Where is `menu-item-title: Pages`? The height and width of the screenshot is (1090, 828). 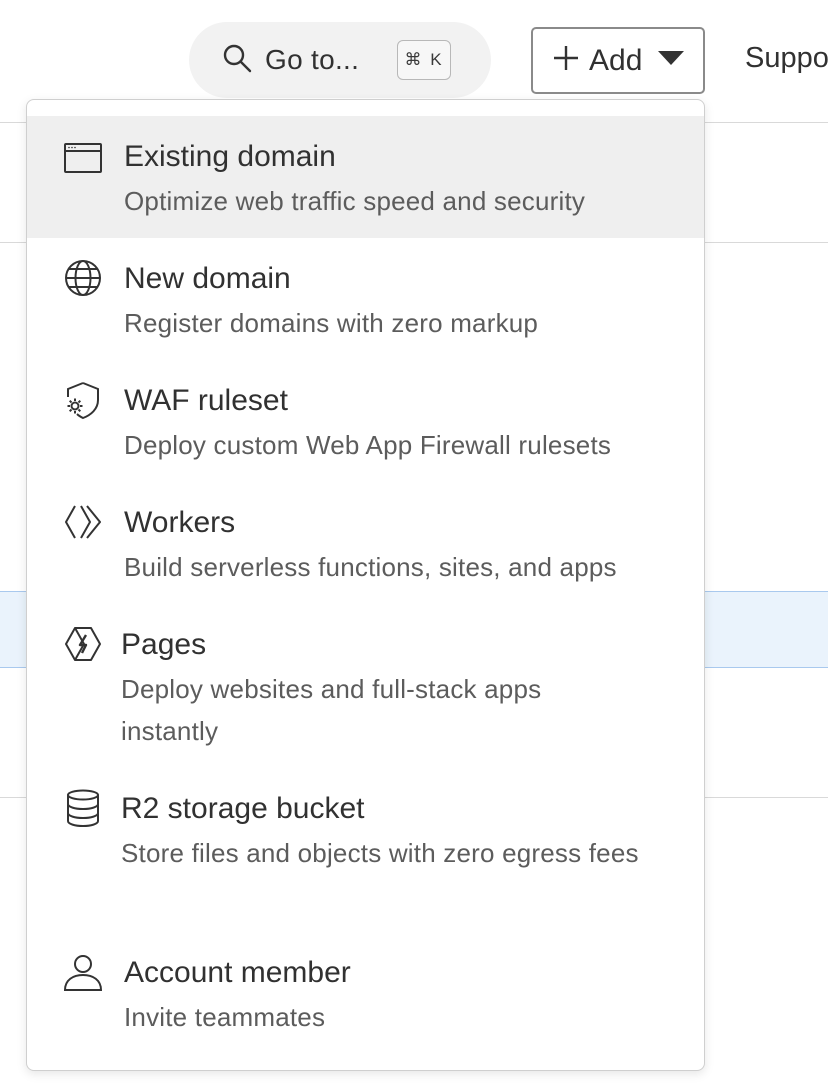
menu-item-title: Pages is located at coordinates (164, 644).